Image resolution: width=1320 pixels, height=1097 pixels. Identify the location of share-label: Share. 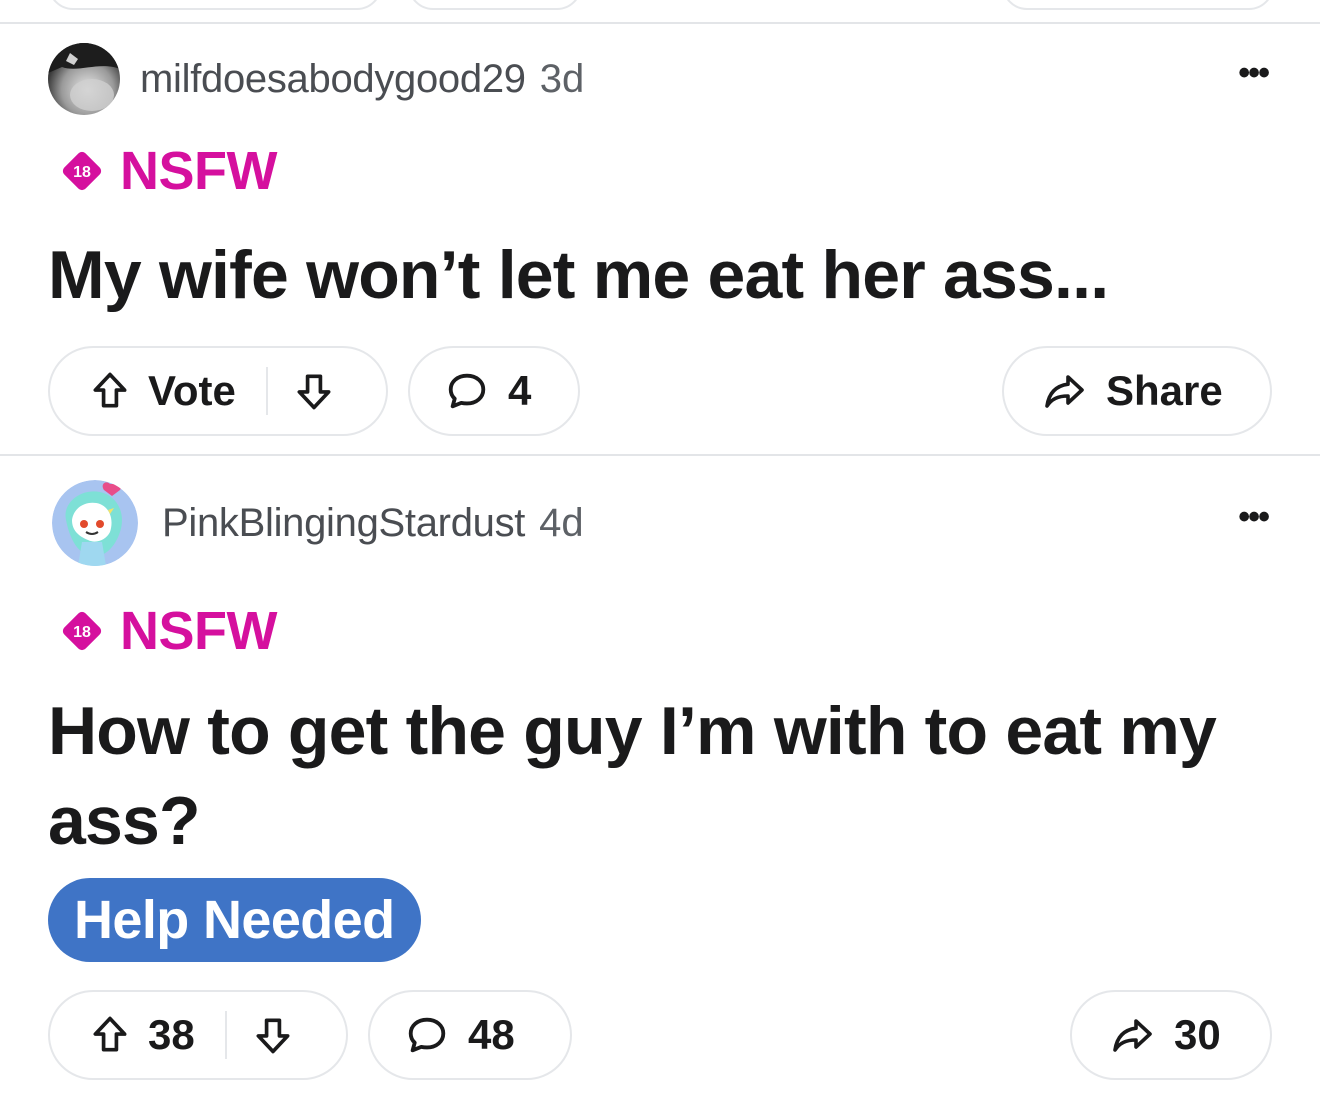
(1164, 390).